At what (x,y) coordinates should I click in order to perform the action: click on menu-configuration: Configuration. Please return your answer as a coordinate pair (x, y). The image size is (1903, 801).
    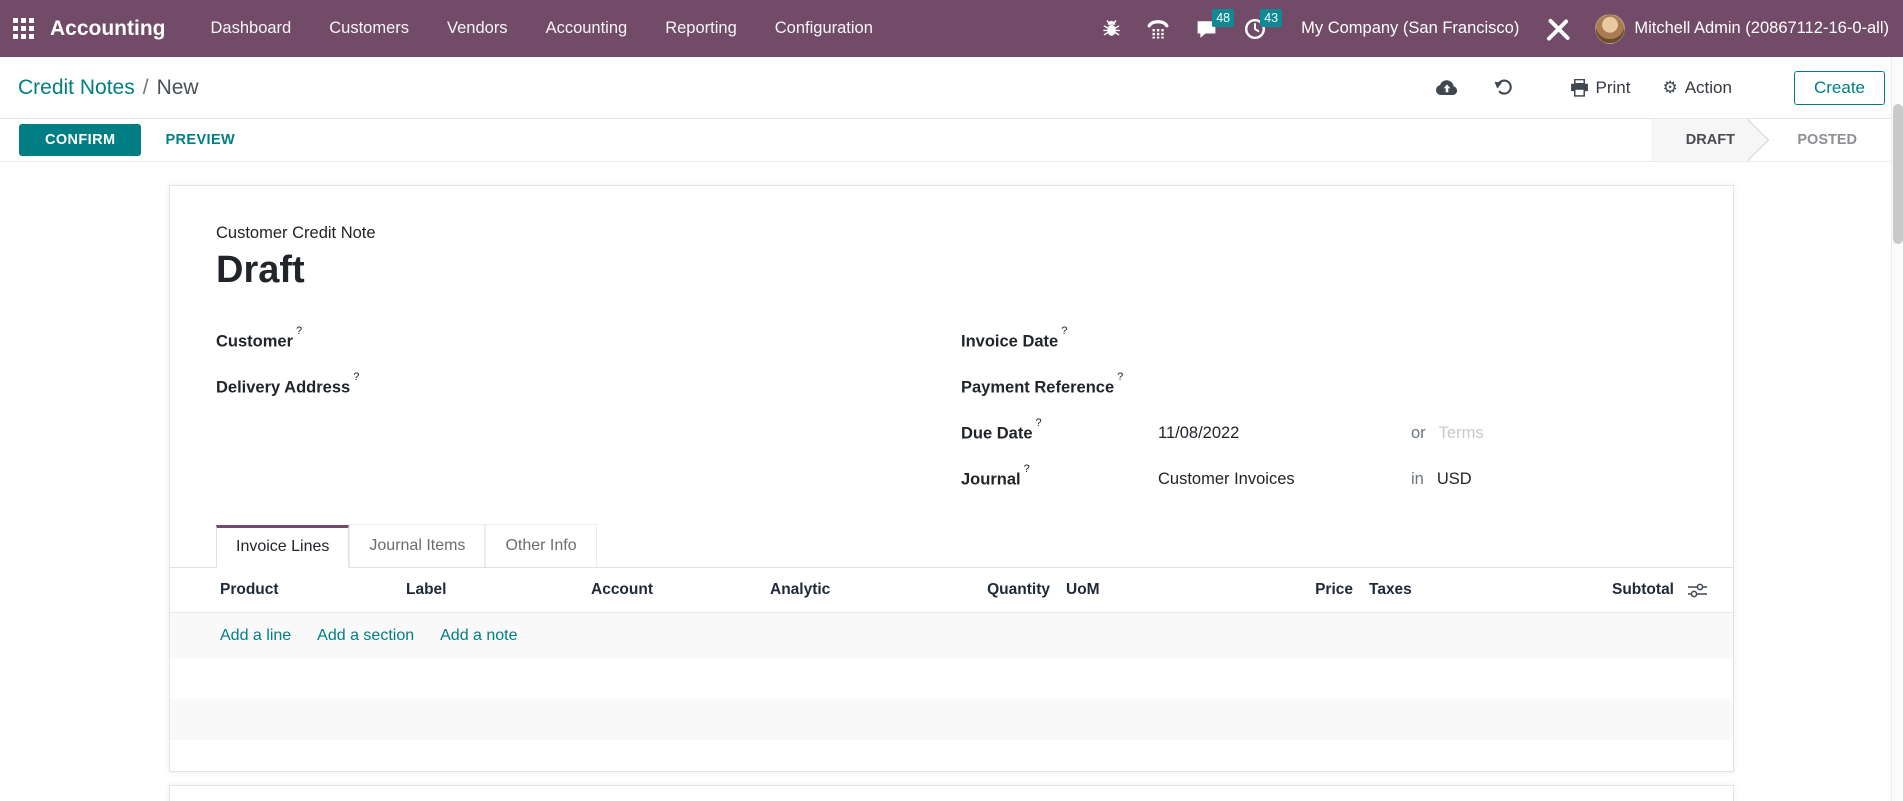
    Looking at the image, I should click on (824, 28).